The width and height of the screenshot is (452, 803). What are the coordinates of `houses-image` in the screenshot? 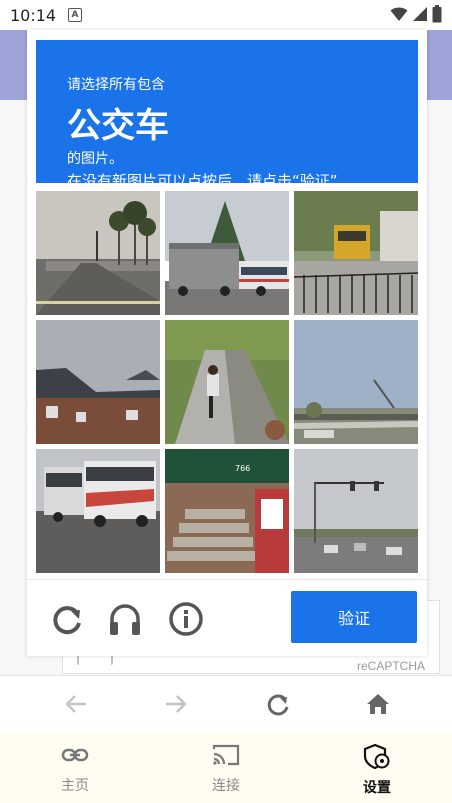 It's located at (98, 382).